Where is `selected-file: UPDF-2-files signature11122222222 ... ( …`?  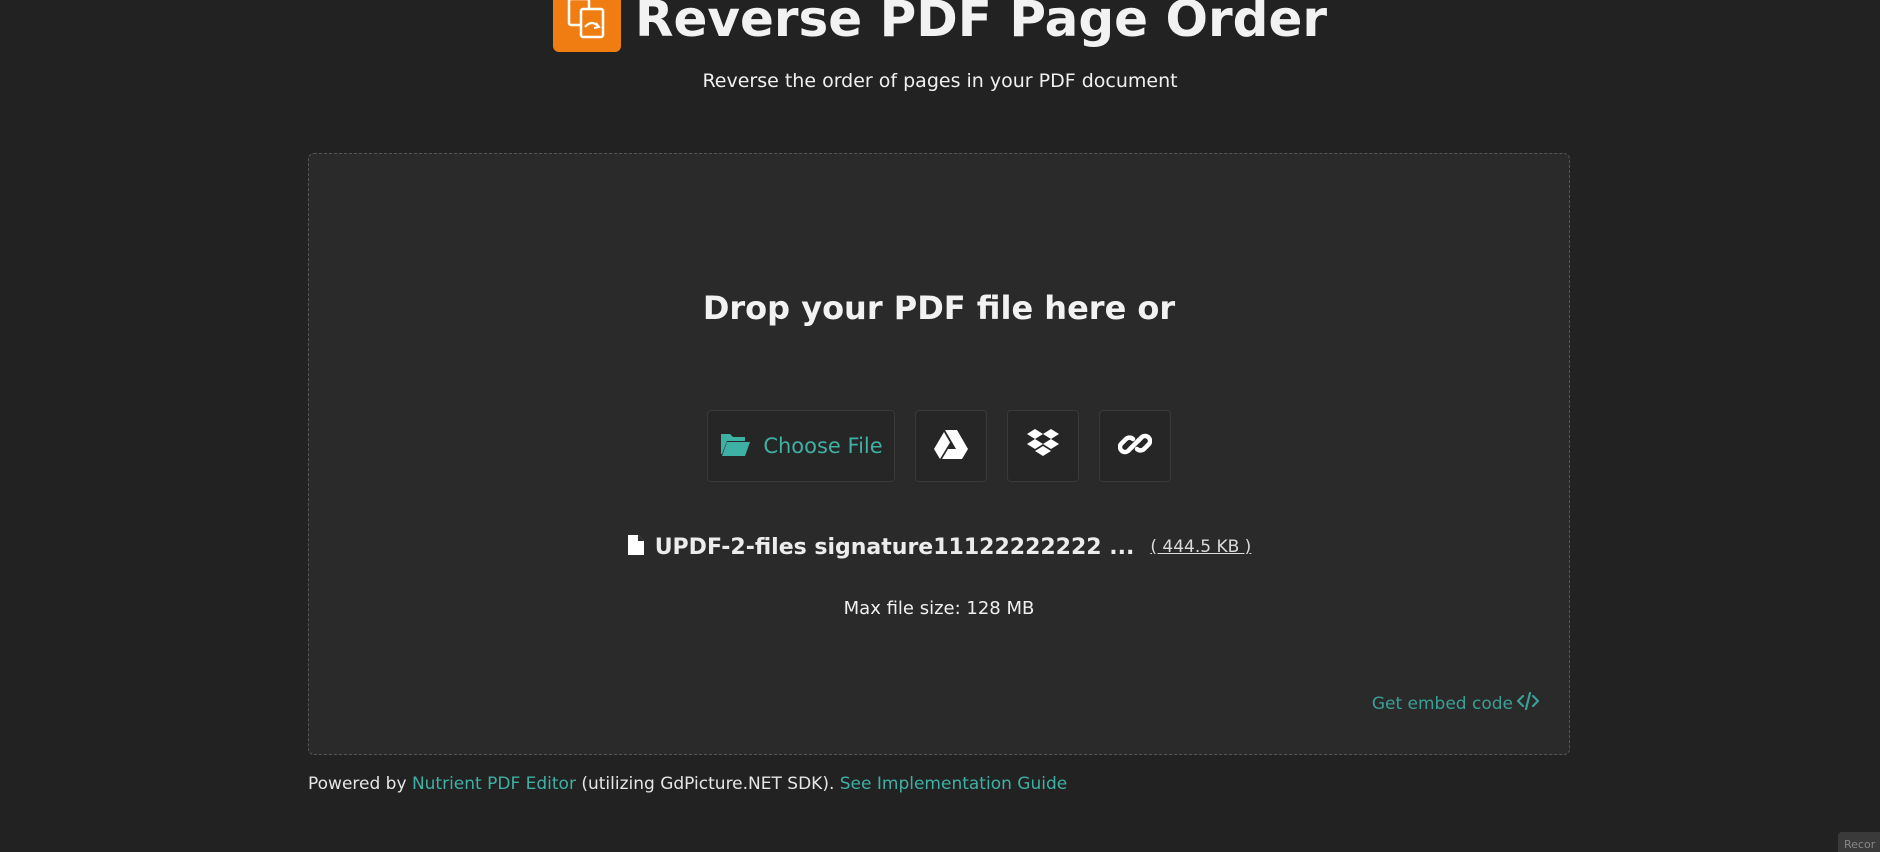
selected-file: UPDF-2-files signature11122222222 ... ( … is located at coordinates (939, 547).